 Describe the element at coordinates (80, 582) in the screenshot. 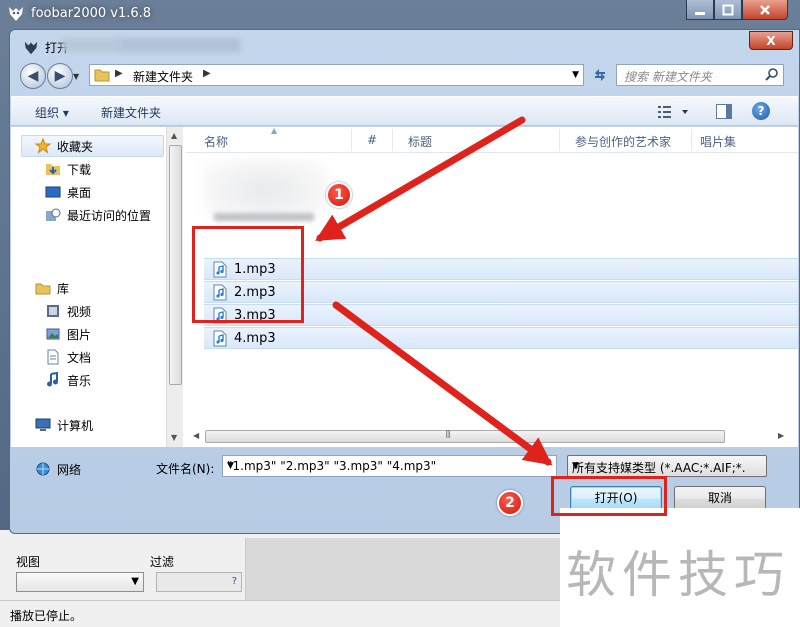

I see `view-select: ▼` at that location.